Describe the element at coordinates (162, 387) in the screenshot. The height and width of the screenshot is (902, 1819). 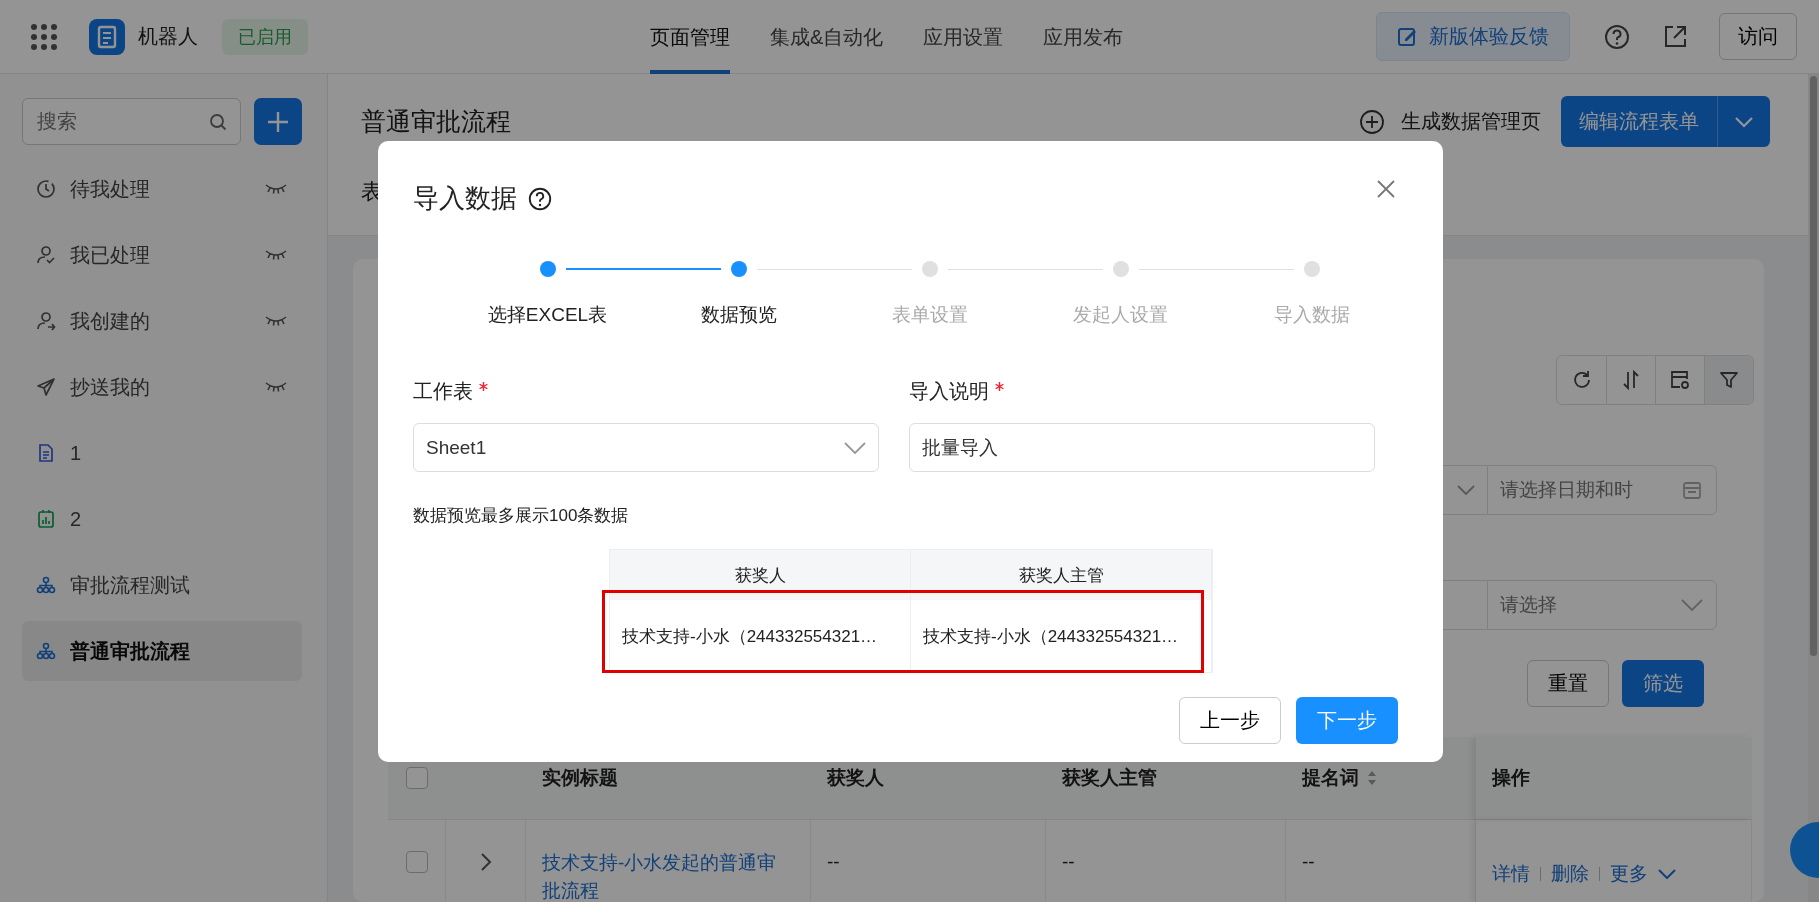
I see `sidebar-item: 抄送我的` at that location.